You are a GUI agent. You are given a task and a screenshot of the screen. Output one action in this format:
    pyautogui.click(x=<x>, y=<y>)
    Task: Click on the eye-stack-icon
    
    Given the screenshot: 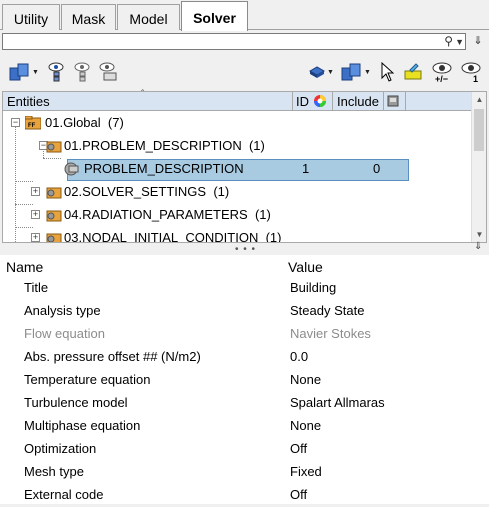 What is the action you would take?
    pyautogui.click(x=108, y=71)
    